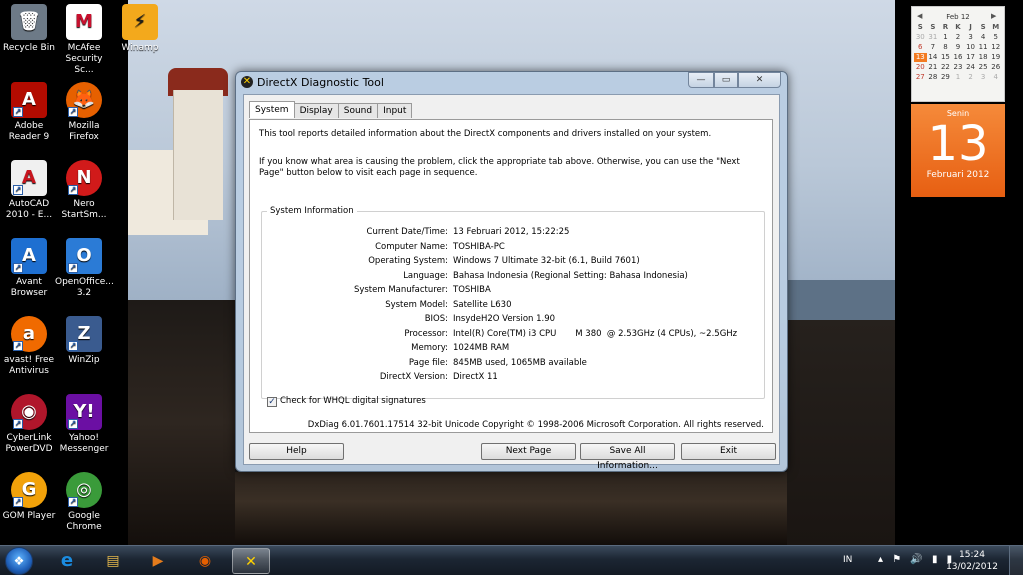  I want to click on chevron-right-icon: ▶, so click(995, 16).